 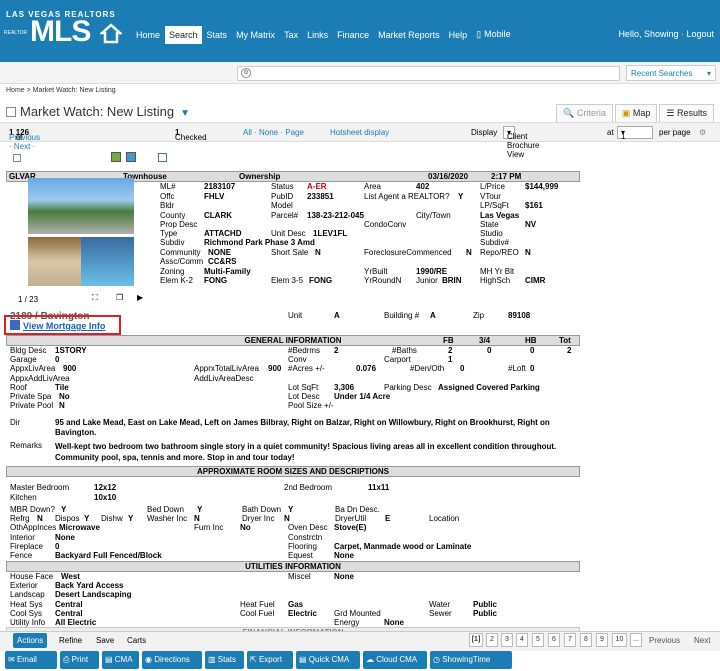 I want to click on gear-icon: ⚙, so click(x=702, y=132).